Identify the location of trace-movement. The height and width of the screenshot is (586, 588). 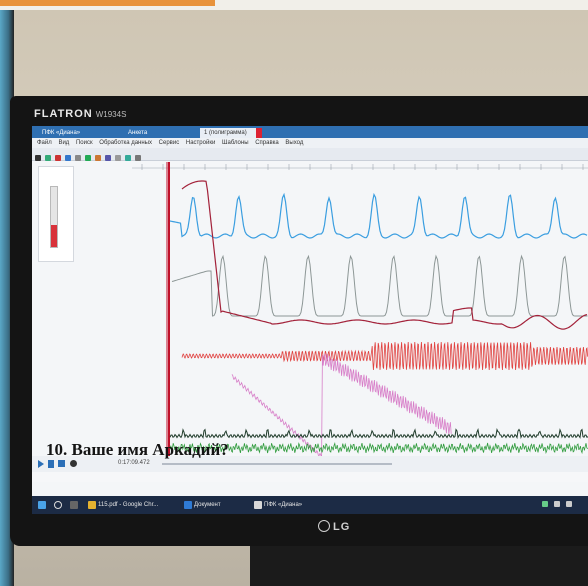
(378, 433).